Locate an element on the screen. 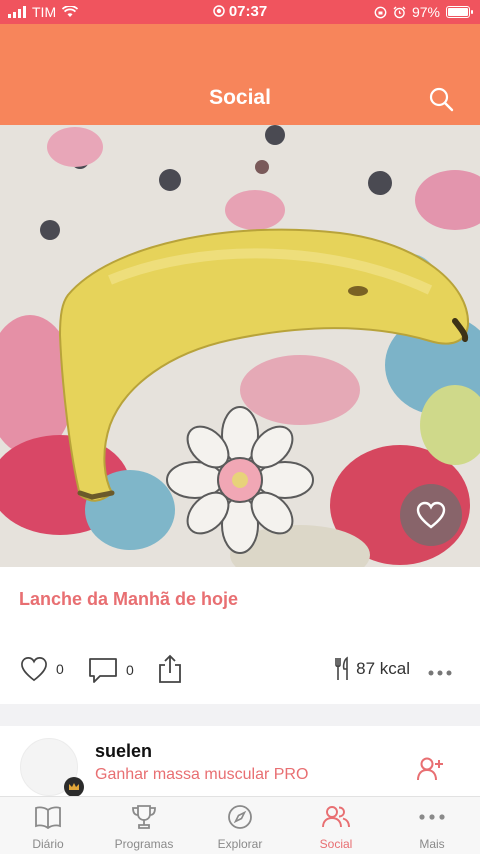  book-icon is located at coordinates (48, 817).